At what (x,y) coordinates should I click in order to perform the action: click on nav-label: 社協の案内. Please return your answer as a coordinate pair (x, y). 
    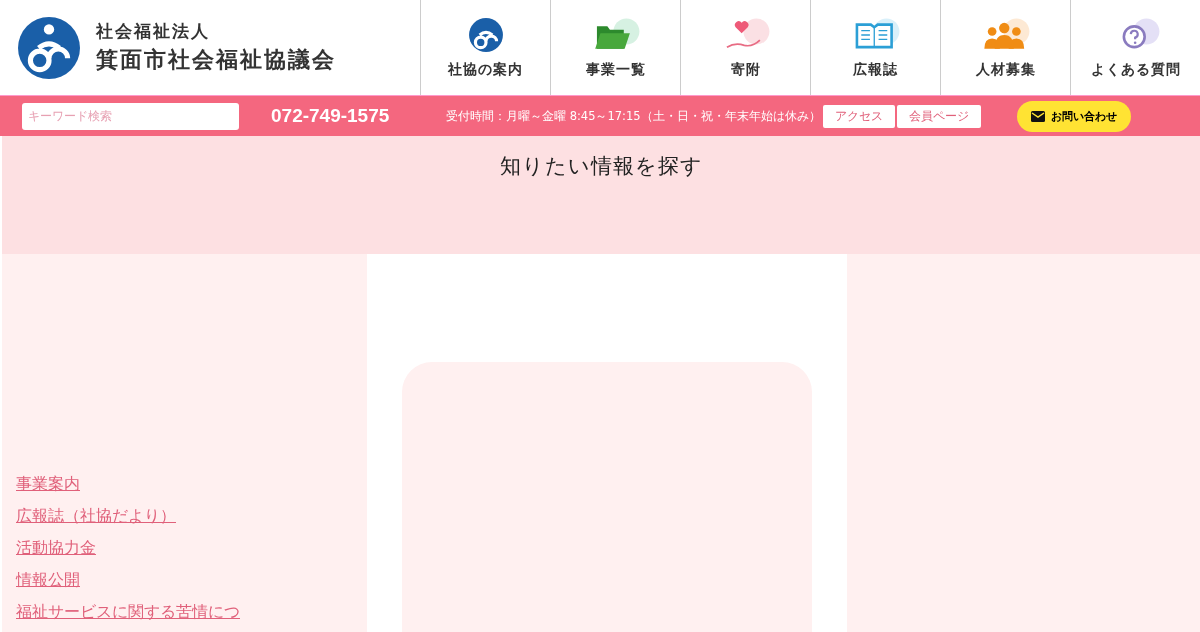
    Looking at the image, I should click on (485, 69).